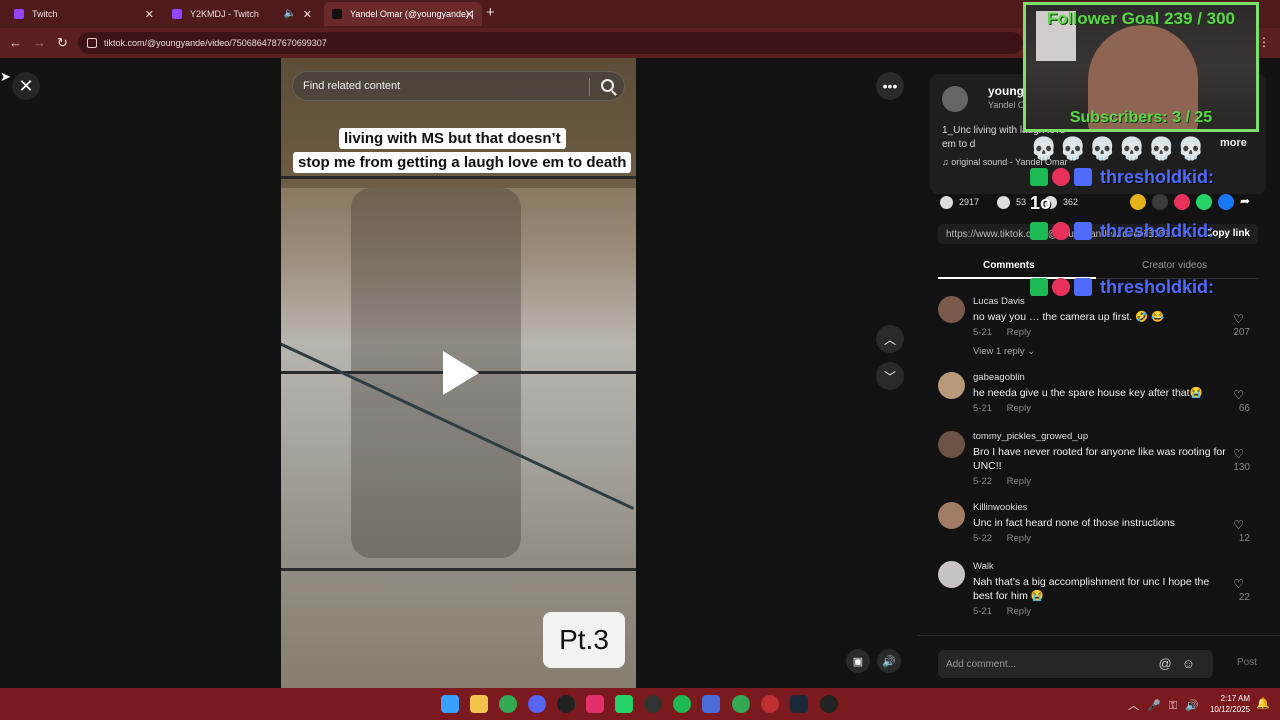 The image size is (1280, 720). What do you see at coordinates (1241, 332) in the screenshot?
I see `comment-like-count: 207` at bounding box center [1241, 332].